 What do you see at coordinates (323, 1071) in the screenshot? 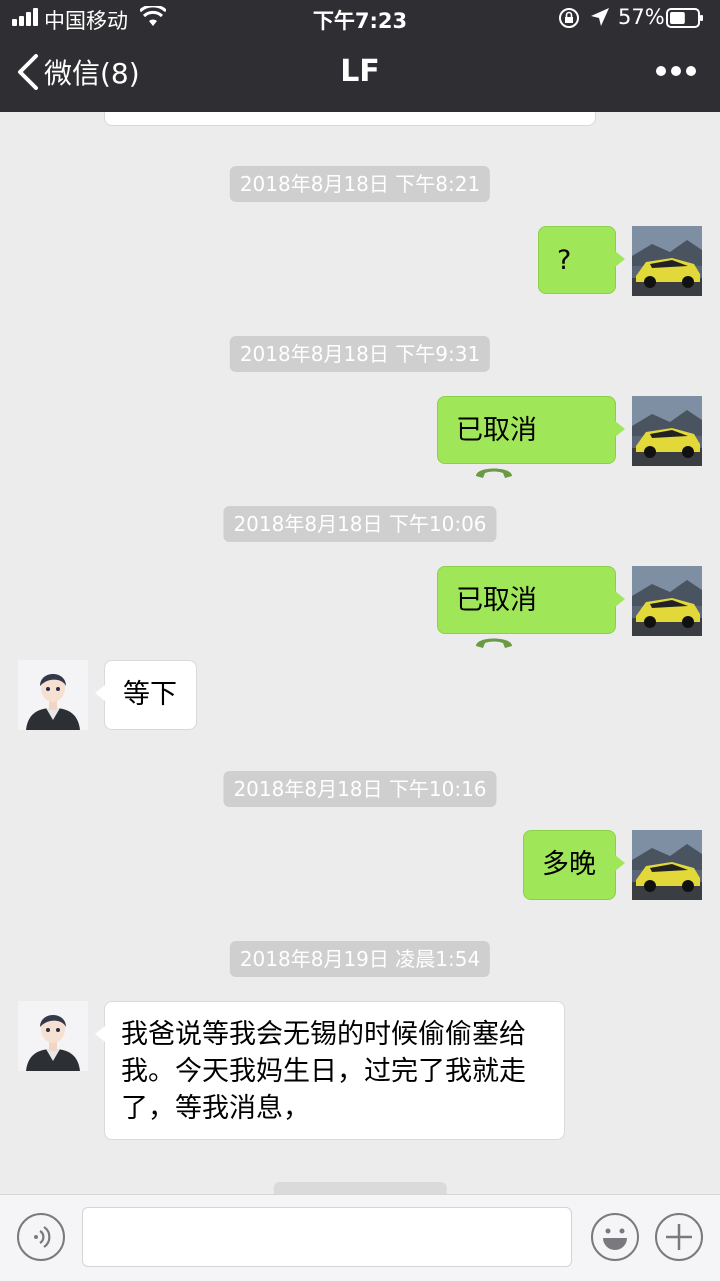
I see `message-text: 我爸说等我会无锡的时候偷偷塞给我。今天我妈生日，过完了我就走了，等我消息，` at bounding box center [323, 1071].